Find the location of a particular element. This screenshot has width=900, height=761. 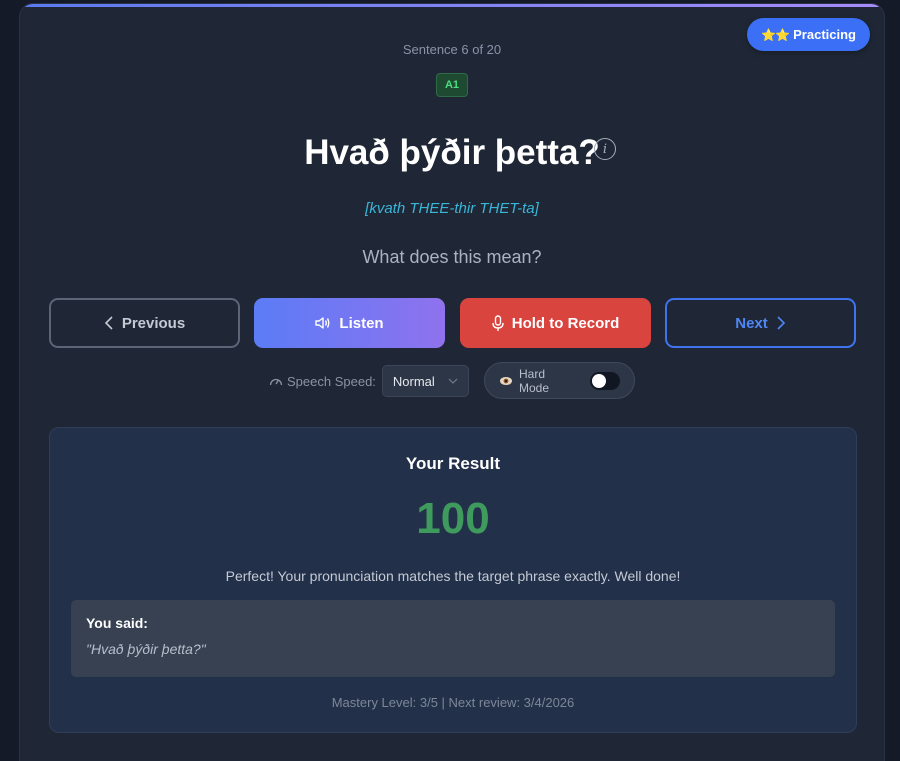

next-label: Next is located at coordinates (751, 323).